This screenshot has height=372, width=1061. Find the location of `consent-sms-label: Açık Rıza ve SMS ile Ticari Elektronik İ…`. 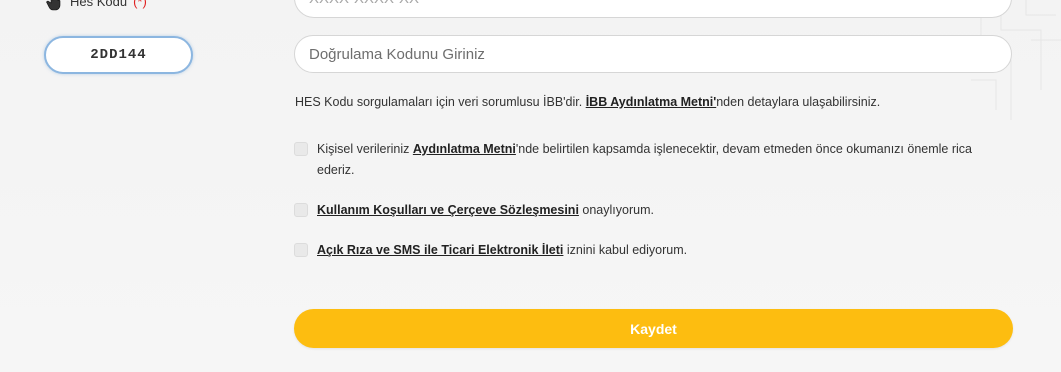

consent-sms-label: Açık Rıza ve SMS ile Ticari Elektronik İ… is located at coordinates (502, 250).